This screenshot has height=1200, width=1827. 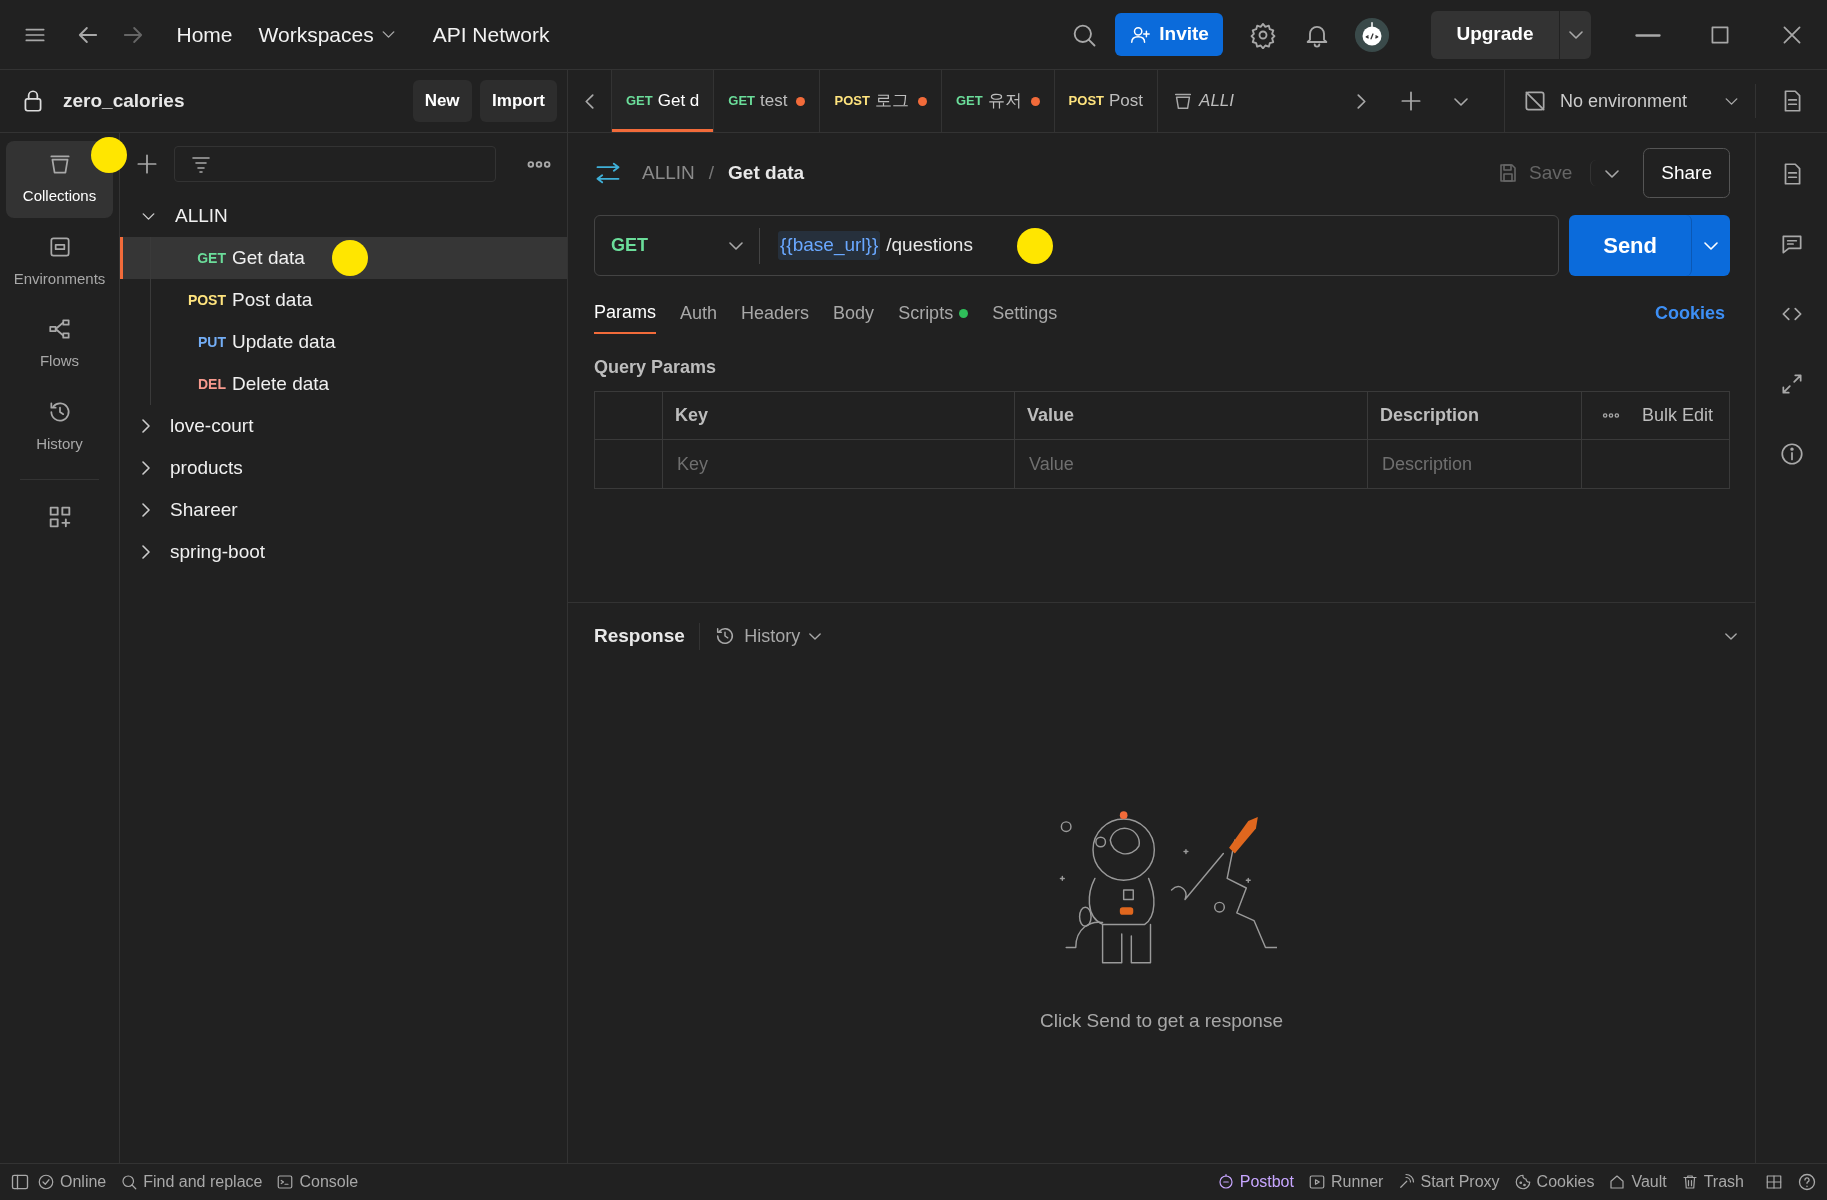 I want to click on collection-item: products, so click(x=343, y=468).